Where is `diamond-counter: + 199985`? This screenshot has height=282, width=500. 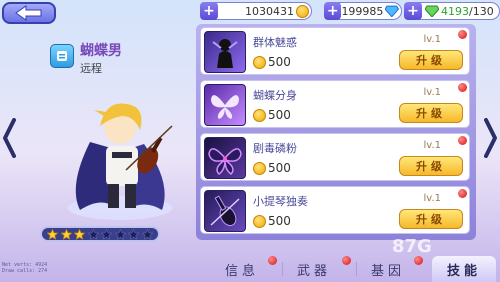
diamond-counter: + 199985 is located at coordinates (363, 11).